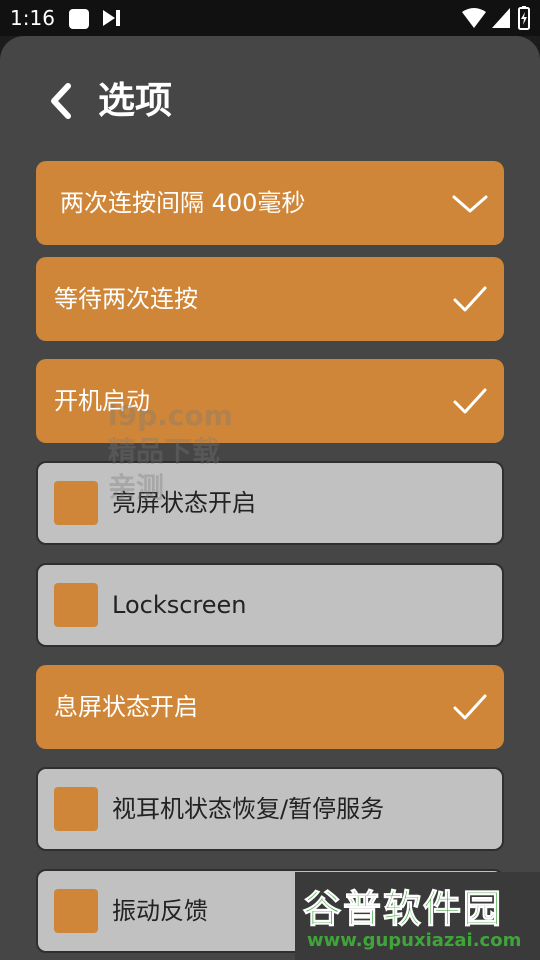  What do you see at coordinates (270, 503) in the screenshot?
I see `option-screen-on: 亮屏状态开启` at bounding box center [270, 503].